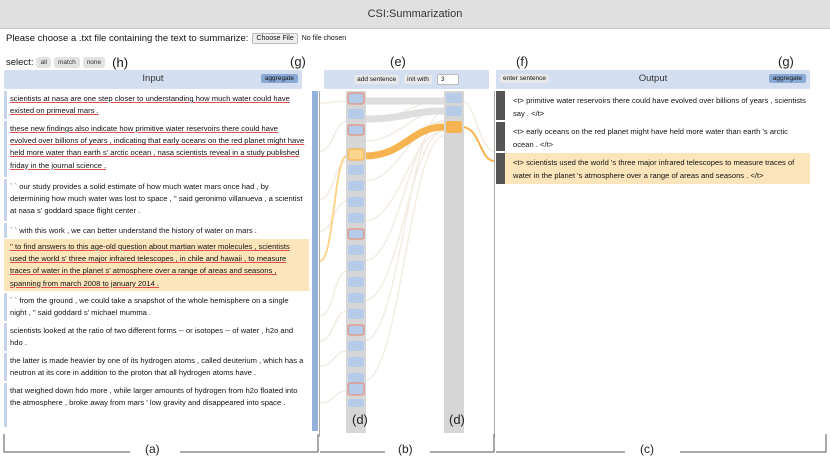  Describe the element at coordinates (418, 79) in the screenshot. I see `init-with-label: init with` at that location.